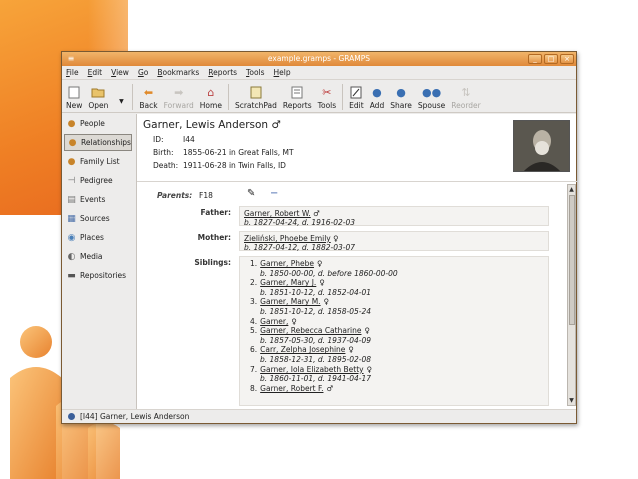 The height and width of the screenshot is (479, 638). I want to click on sibling-dates: b. 1851-10-12, d. 1852-04-01, so click(315, 292).